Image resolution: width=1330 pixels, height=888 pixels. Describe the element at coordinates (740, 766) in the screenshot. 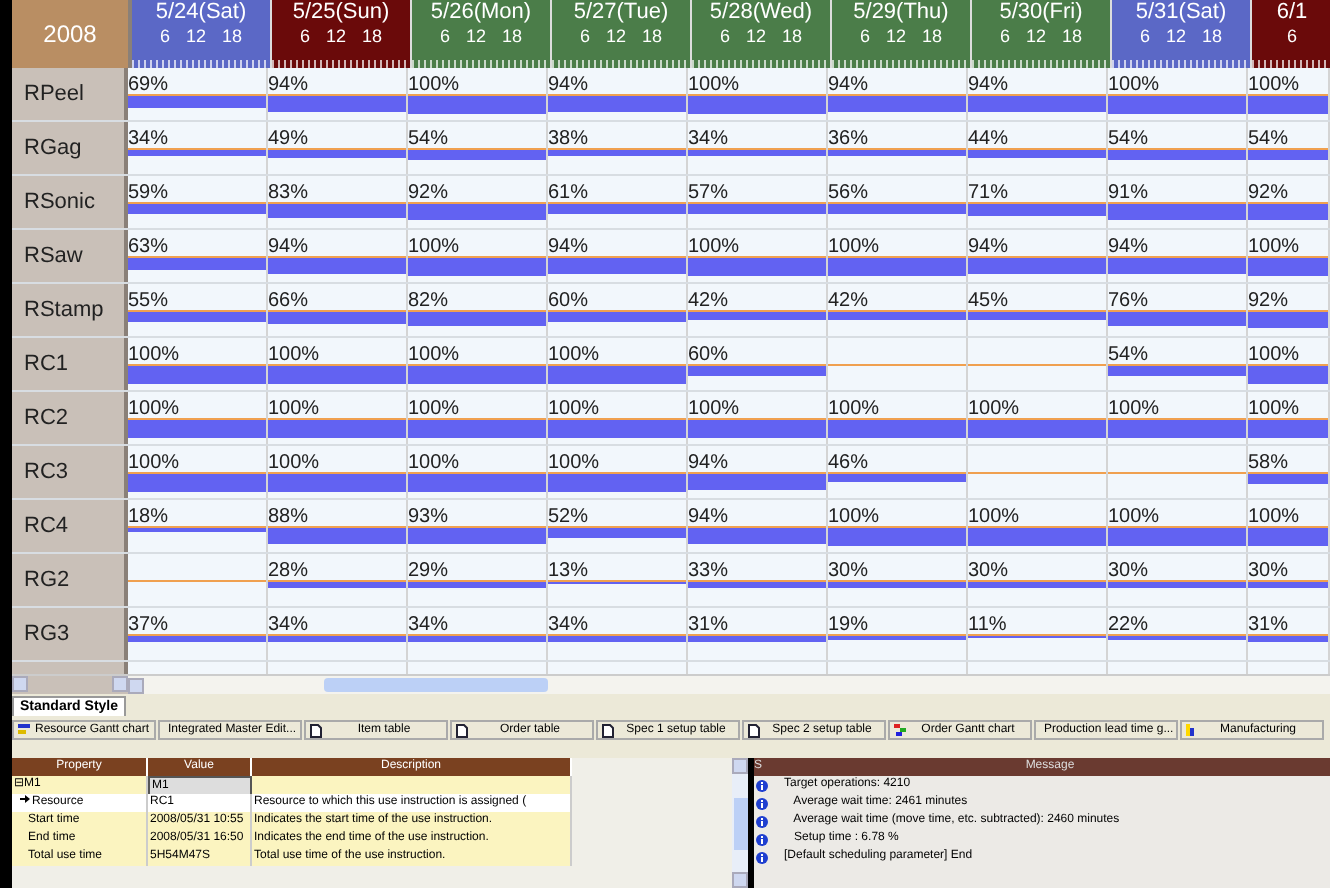

I see `scroll-up-button` at that location.